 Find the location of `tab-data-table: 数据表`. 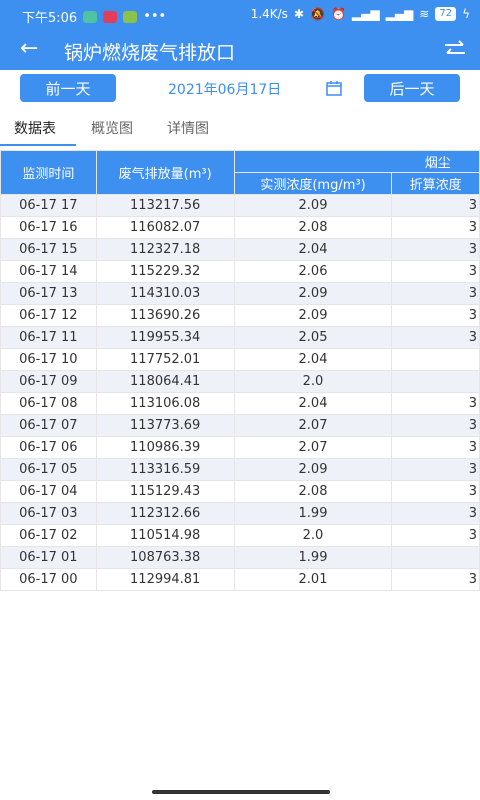

tab-data-table: 数据表 is located at coordinates (35, 128).